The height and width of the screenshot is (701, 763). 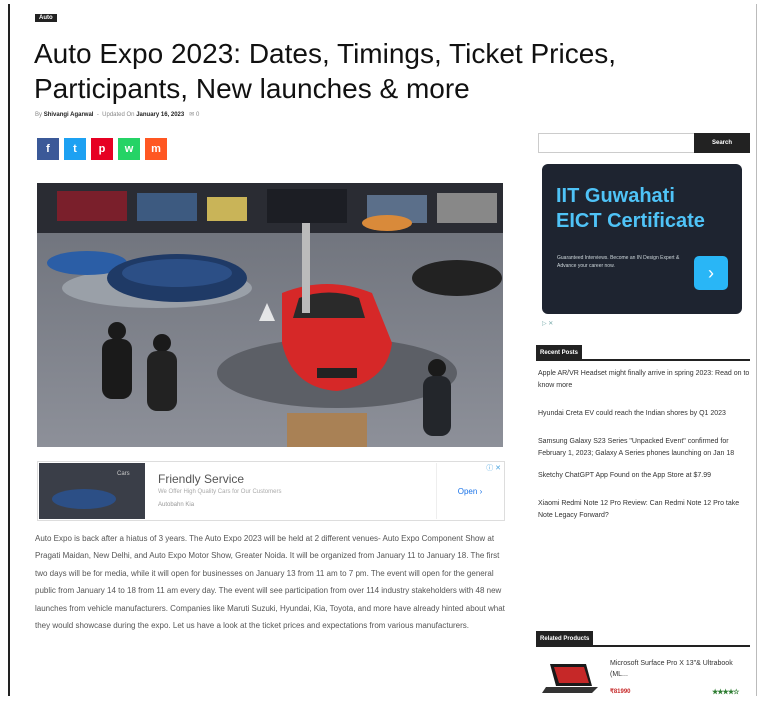 I want to click on search-button: Search, so click(x=722, y=143).